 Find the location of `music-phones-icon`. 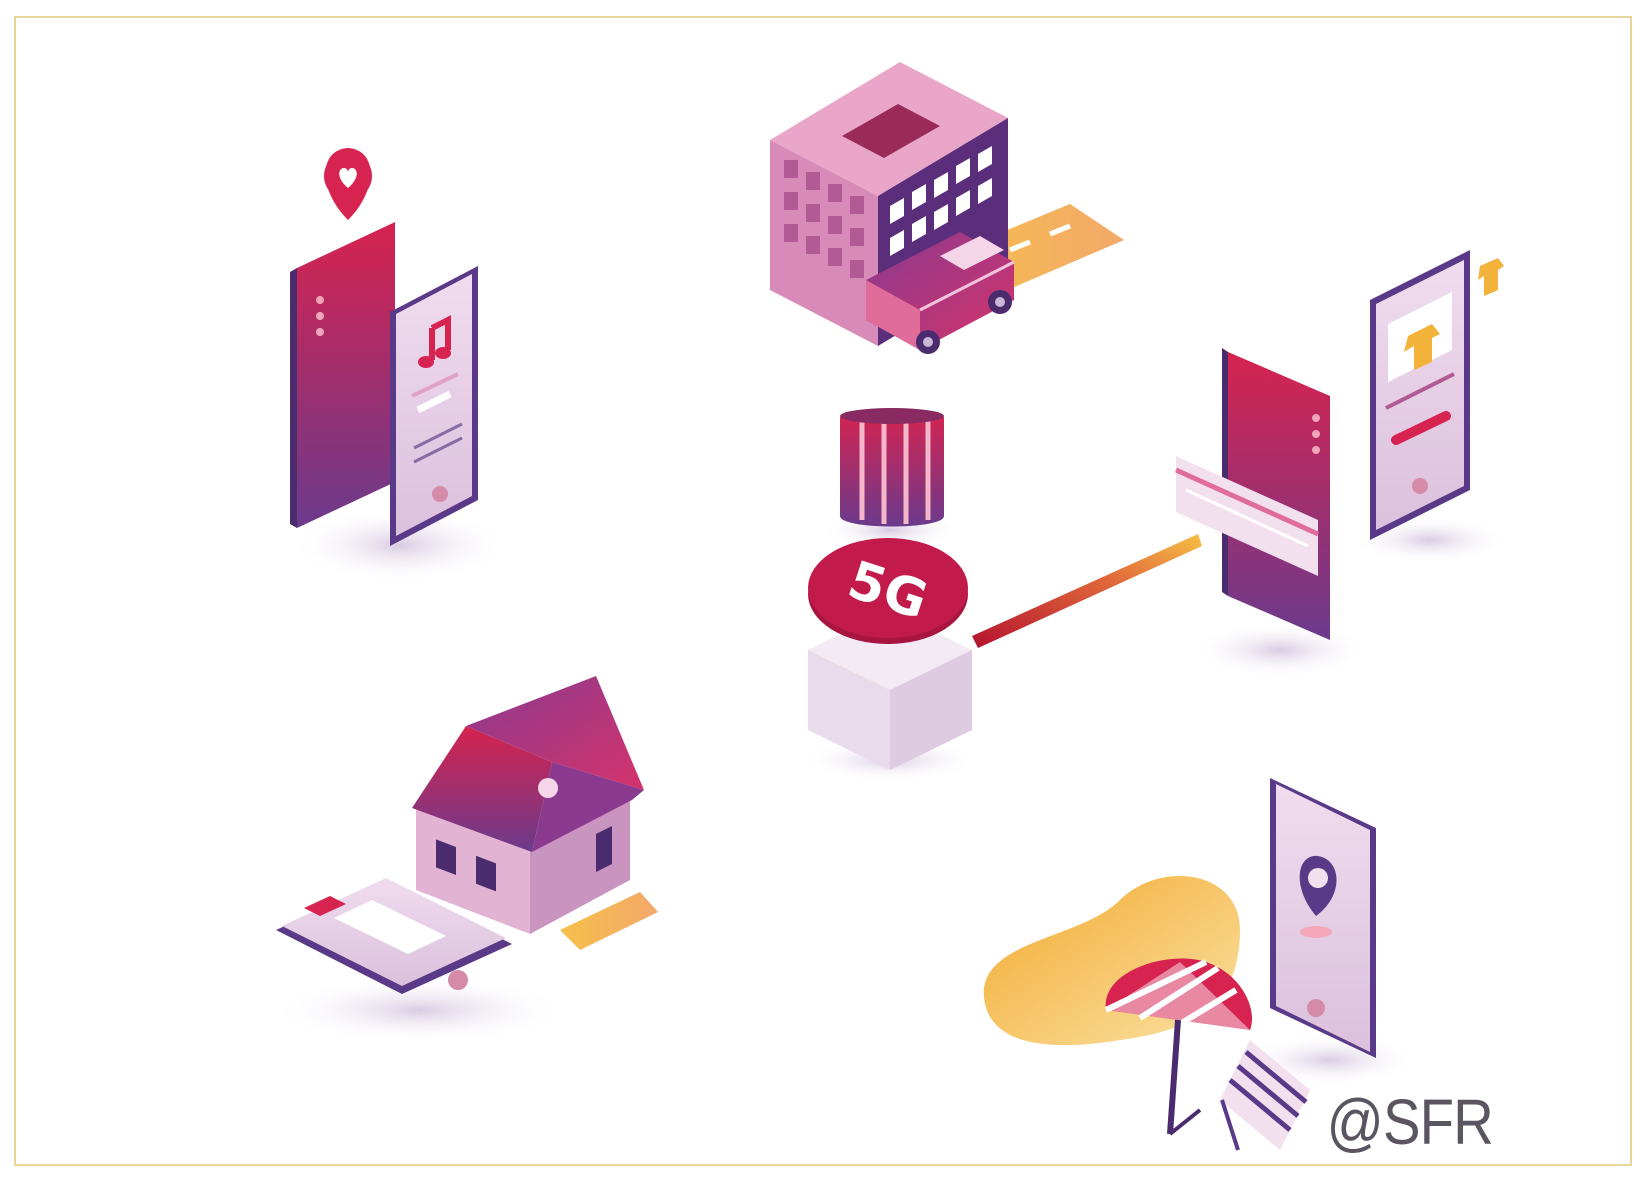

music-phones-icon is located at coordinates (400, 402).